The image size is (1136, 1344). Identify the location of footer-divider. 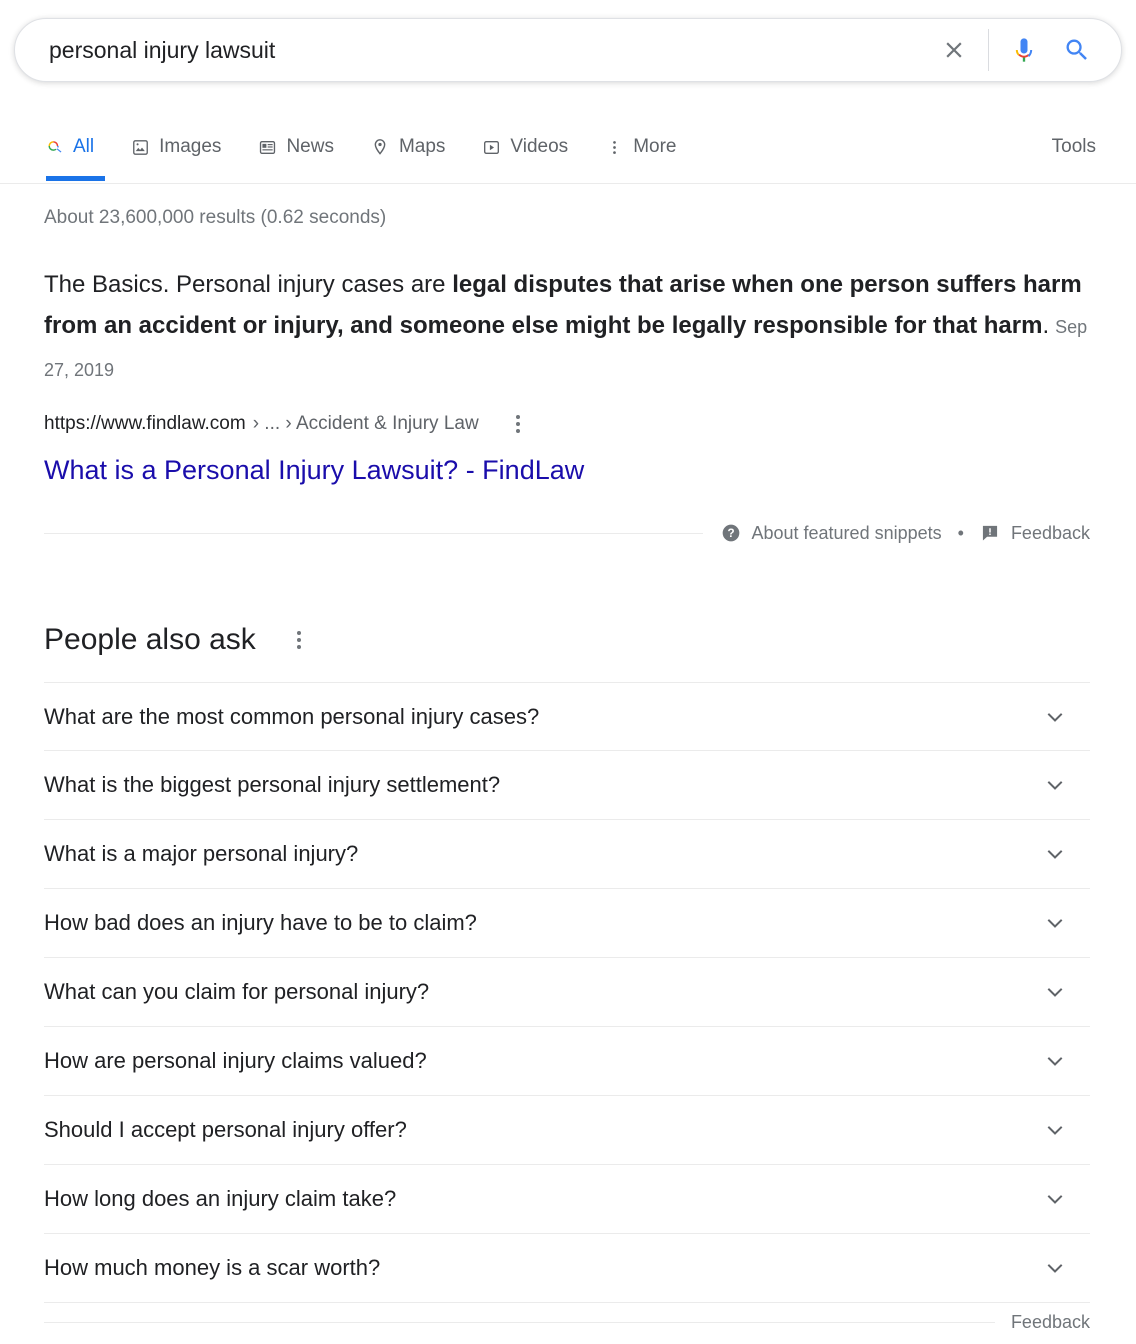
(374, 533).